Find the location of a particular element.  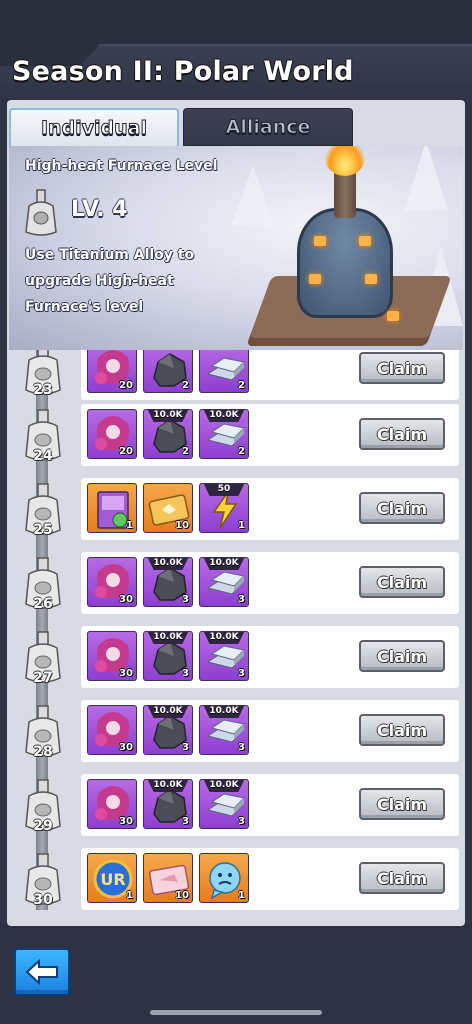

level-marker: 28 is located at coordinates (43, 732).